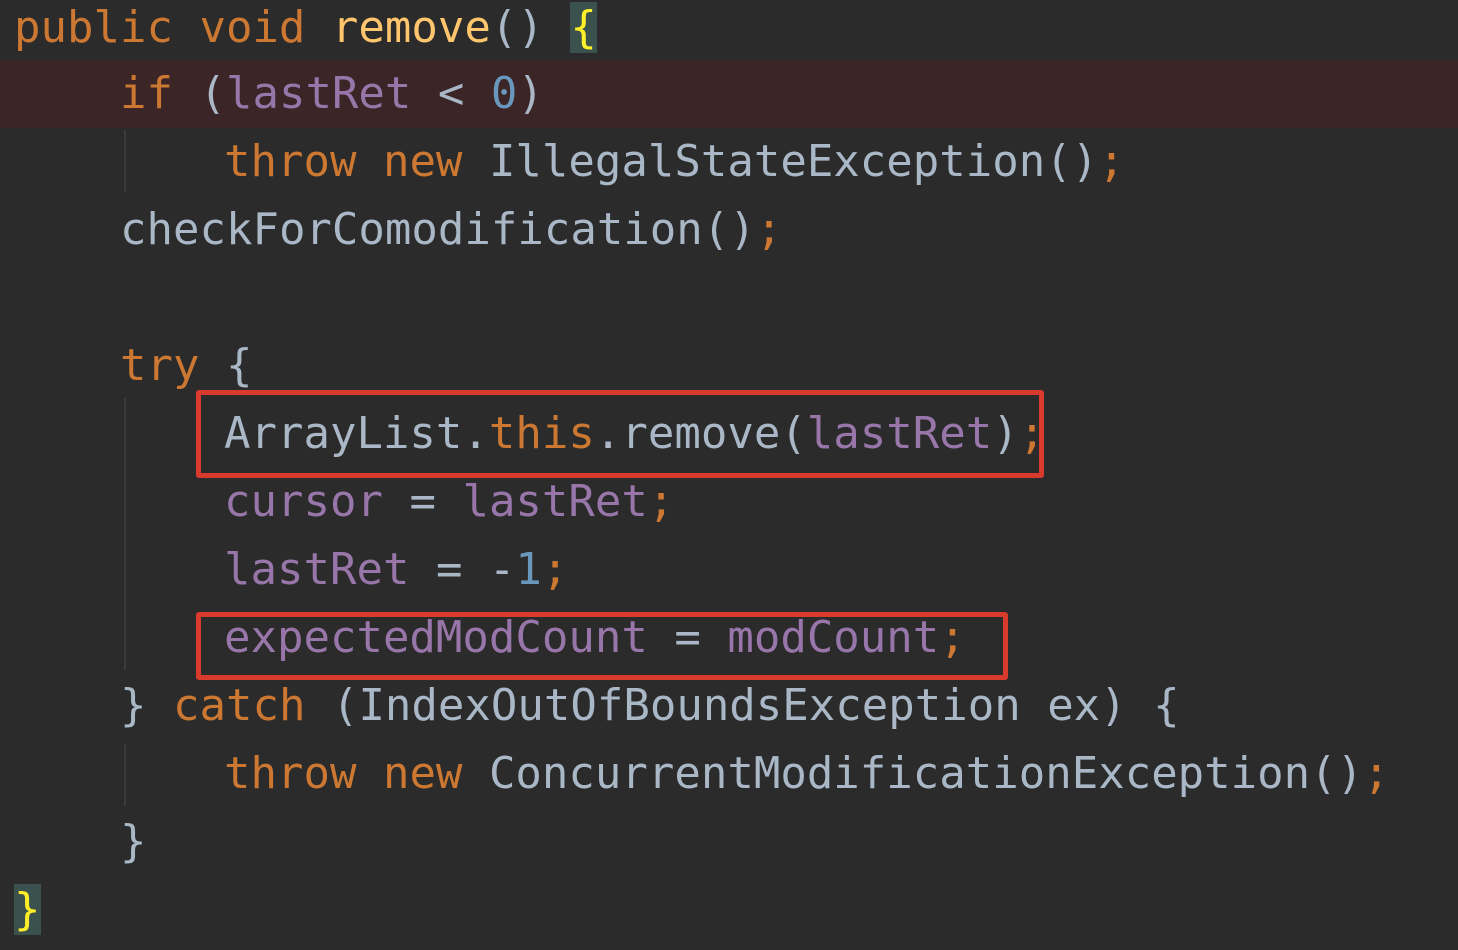 Image resolution: width=1458 pixels, height=950 pixels. What do you see at coordinates (729, 842) in the screenshot?
I see `code-line-13: }` at bounding box center [729, 842].